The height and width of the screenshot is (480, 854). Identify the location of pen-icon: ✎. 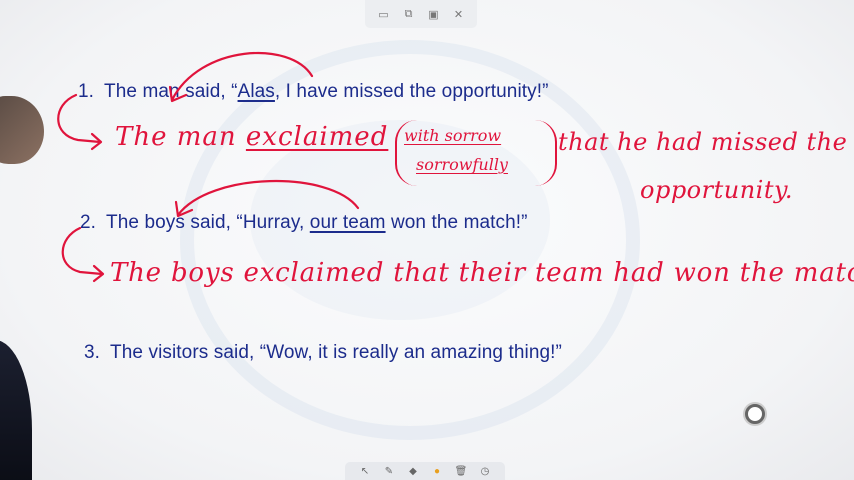
(389, 471).